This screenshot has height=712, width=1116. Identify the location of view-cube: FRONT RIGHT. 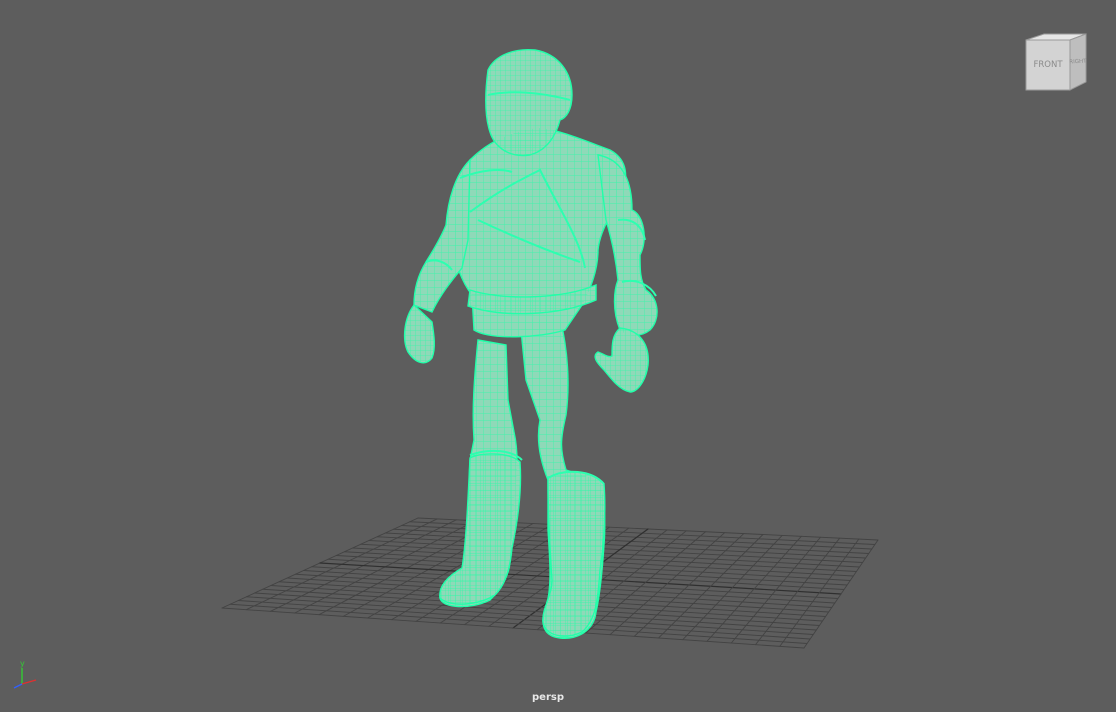
(1057, 63).